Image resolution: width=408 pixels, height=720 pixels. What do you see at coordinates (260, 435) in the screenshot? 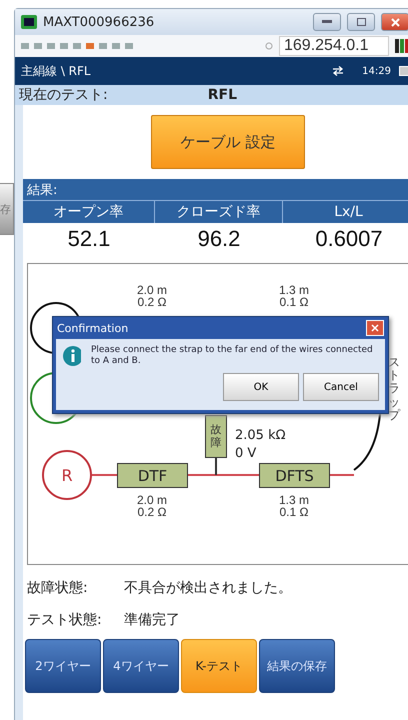
I see `fault-resistance: 2.05 kΩ` at bounding box center [260, 435].